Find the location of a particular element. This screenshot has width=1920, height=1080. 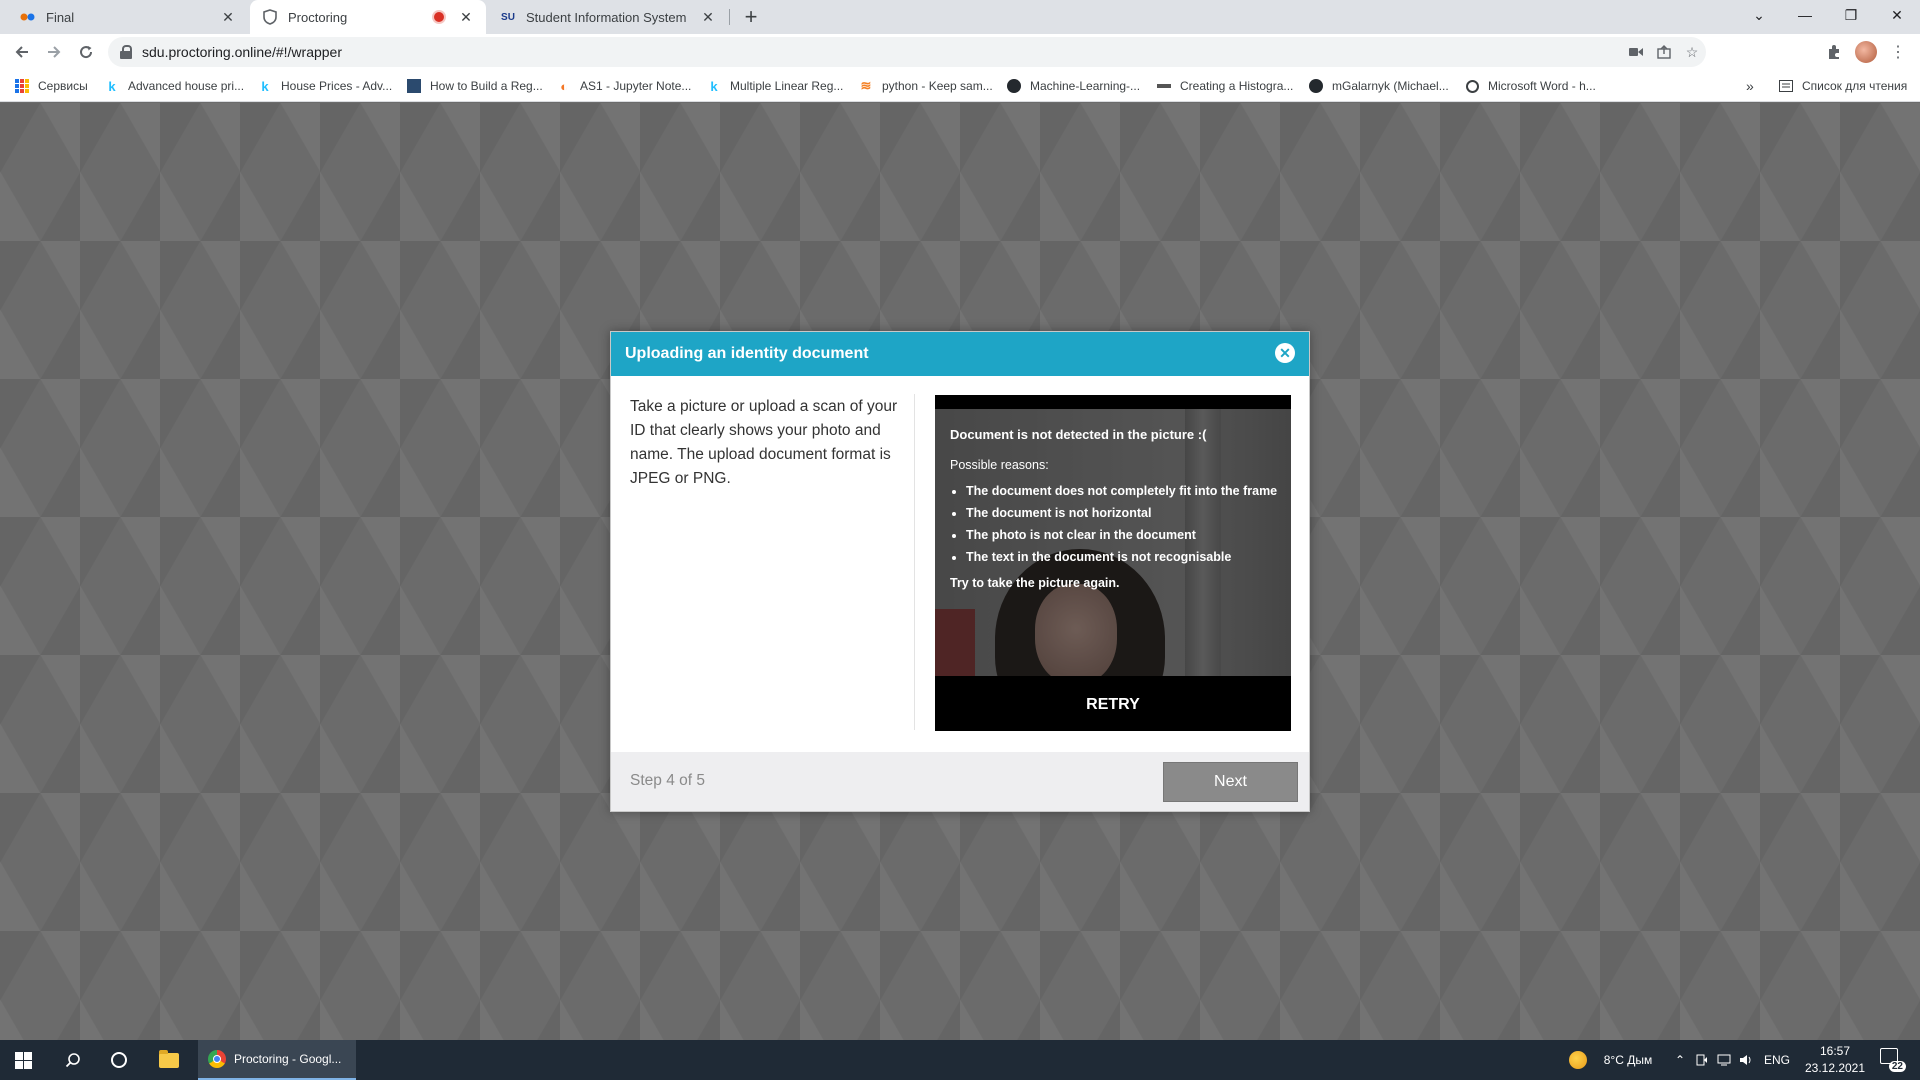

profile-avatar is located at coordinates (1866, 52).